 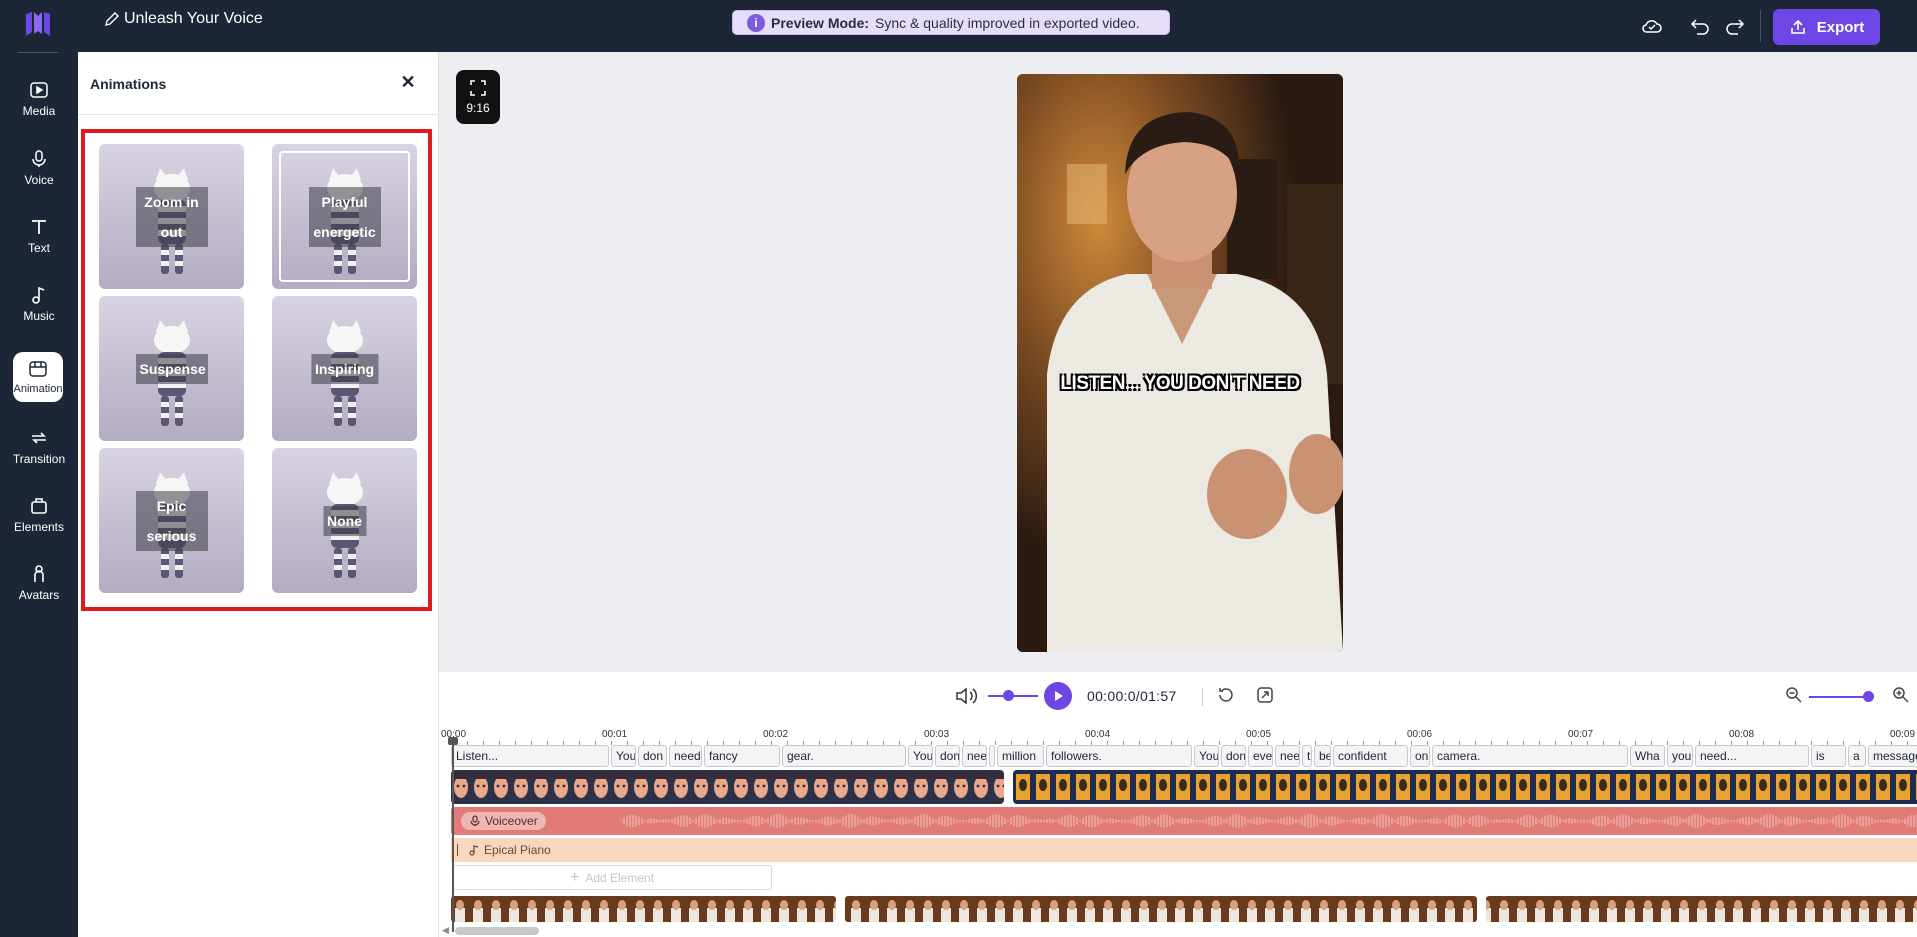 I want to click on app-logo-icon, so click(x=38, y=24).